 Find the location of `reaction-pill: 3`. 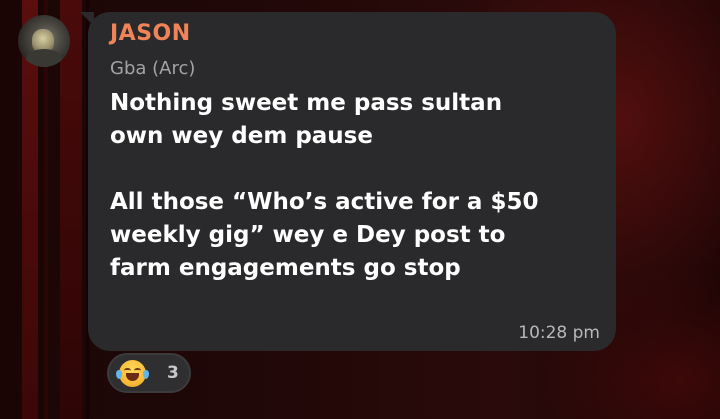

reaction-pill: 3 is located at coordinates (149, 373).